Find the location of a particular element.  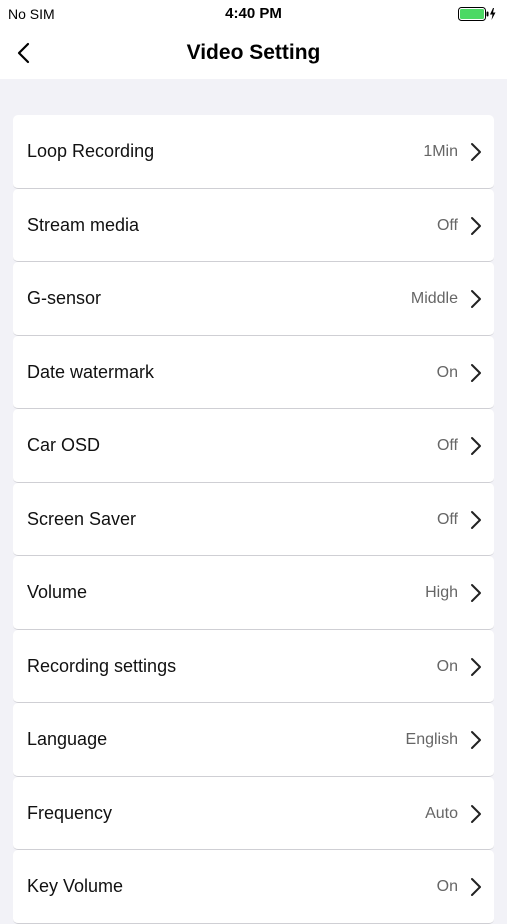

setting-value: Middle is located at coordinates (434, 298).